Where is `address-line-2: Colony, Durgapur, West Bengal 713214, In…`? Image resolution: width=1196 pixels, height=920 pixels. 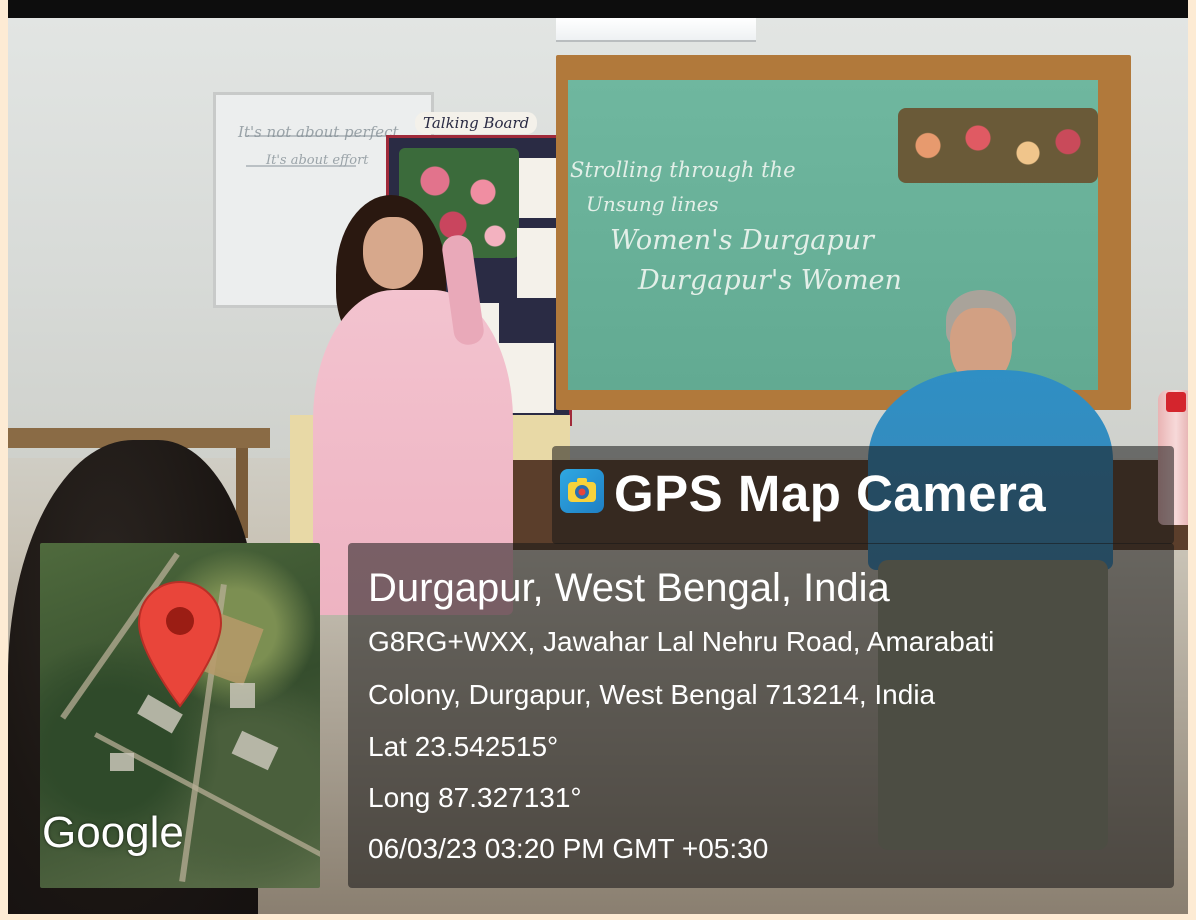
address-line-2: Colony, Durgapur, West Bengal 713214, In… is located at coordinates (652, 694).